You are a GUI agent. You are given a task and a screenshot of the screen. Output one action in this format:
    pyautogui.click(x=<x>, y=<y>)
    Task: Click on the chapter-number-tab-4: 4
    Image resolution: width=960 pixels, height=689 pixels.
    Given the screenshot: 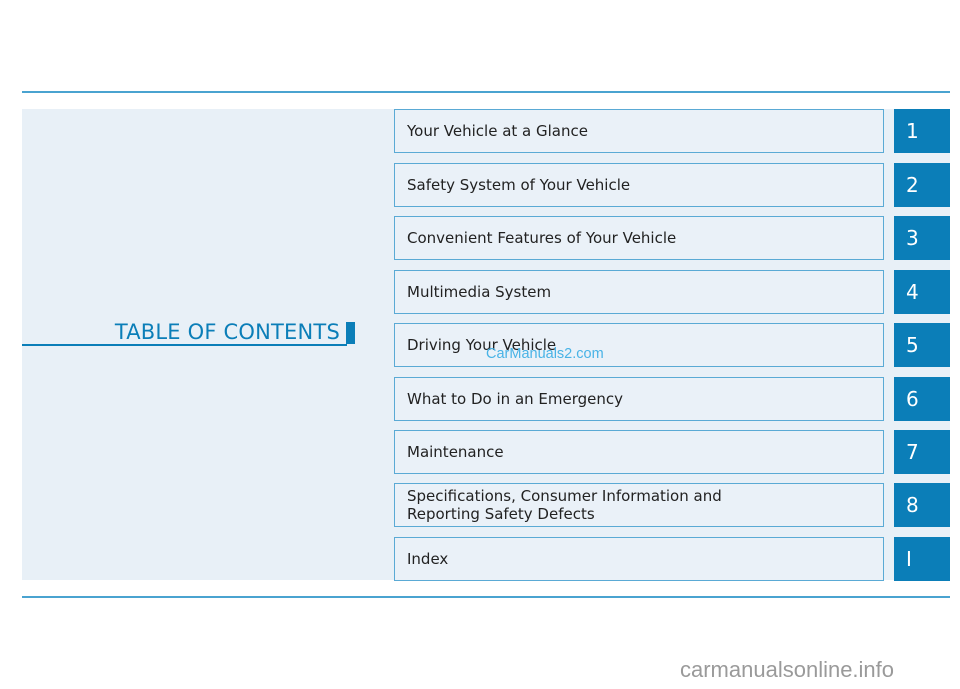 What is the action you would take?
    pyautogui.click(x=922, y=292)
    